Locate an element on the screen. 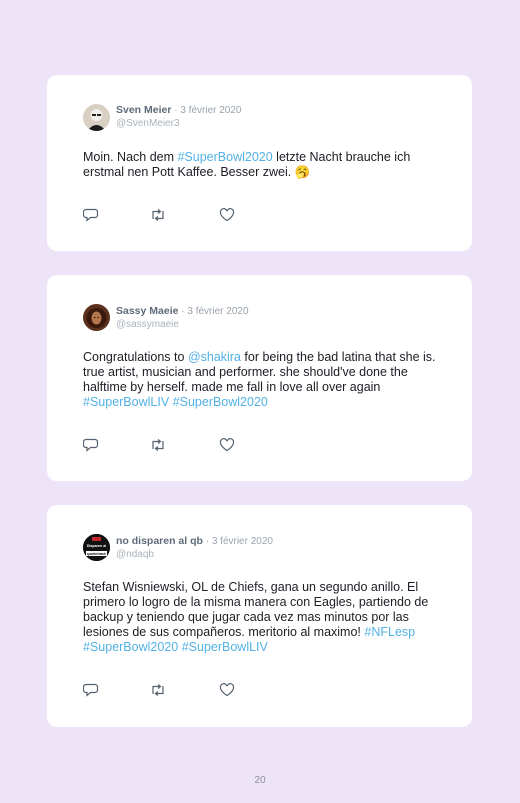  avatar: Disparen al quarterback is located at coordinates (96, 547).